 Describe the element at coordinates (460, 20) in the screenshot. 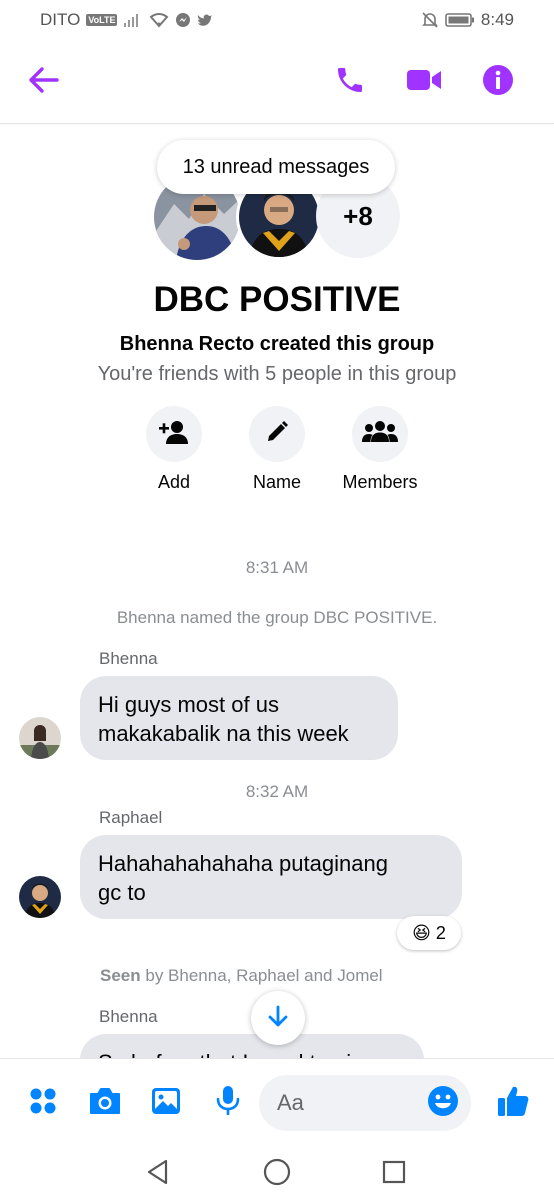

I see `battery-icon` at that location.